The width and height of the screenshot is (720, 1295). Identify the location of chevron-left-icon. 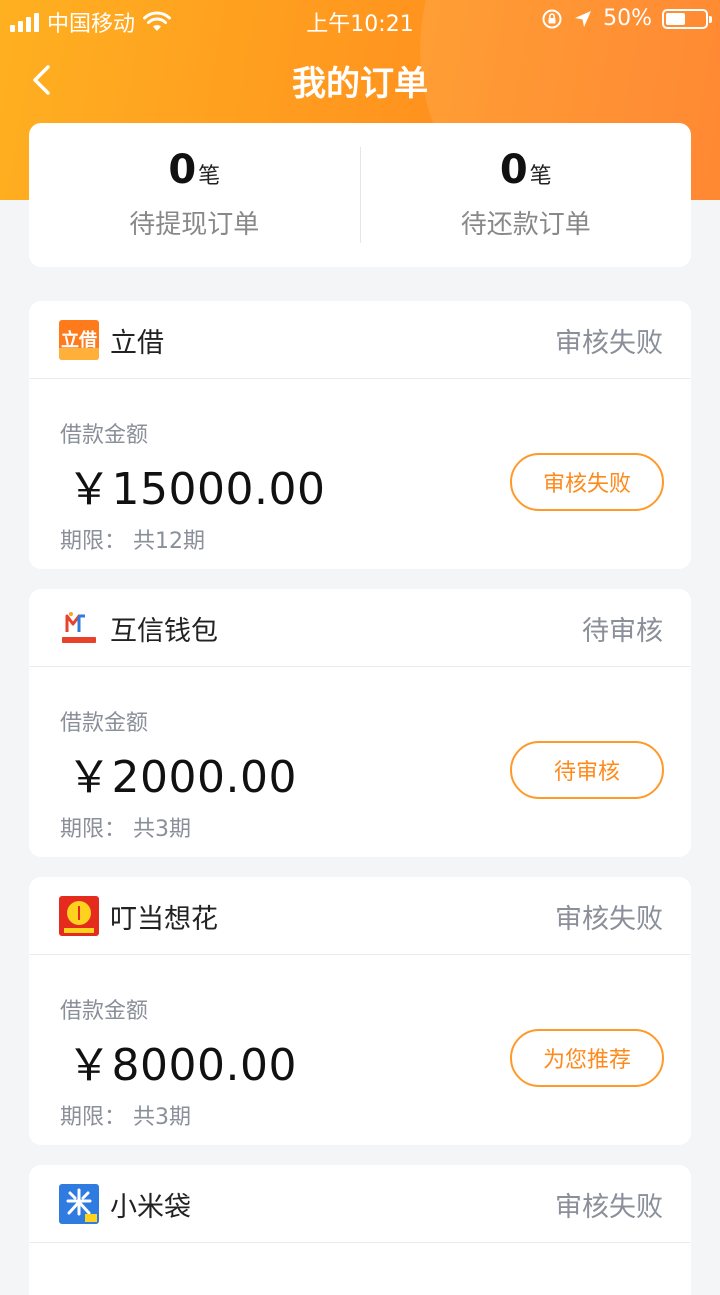
(41, 80).